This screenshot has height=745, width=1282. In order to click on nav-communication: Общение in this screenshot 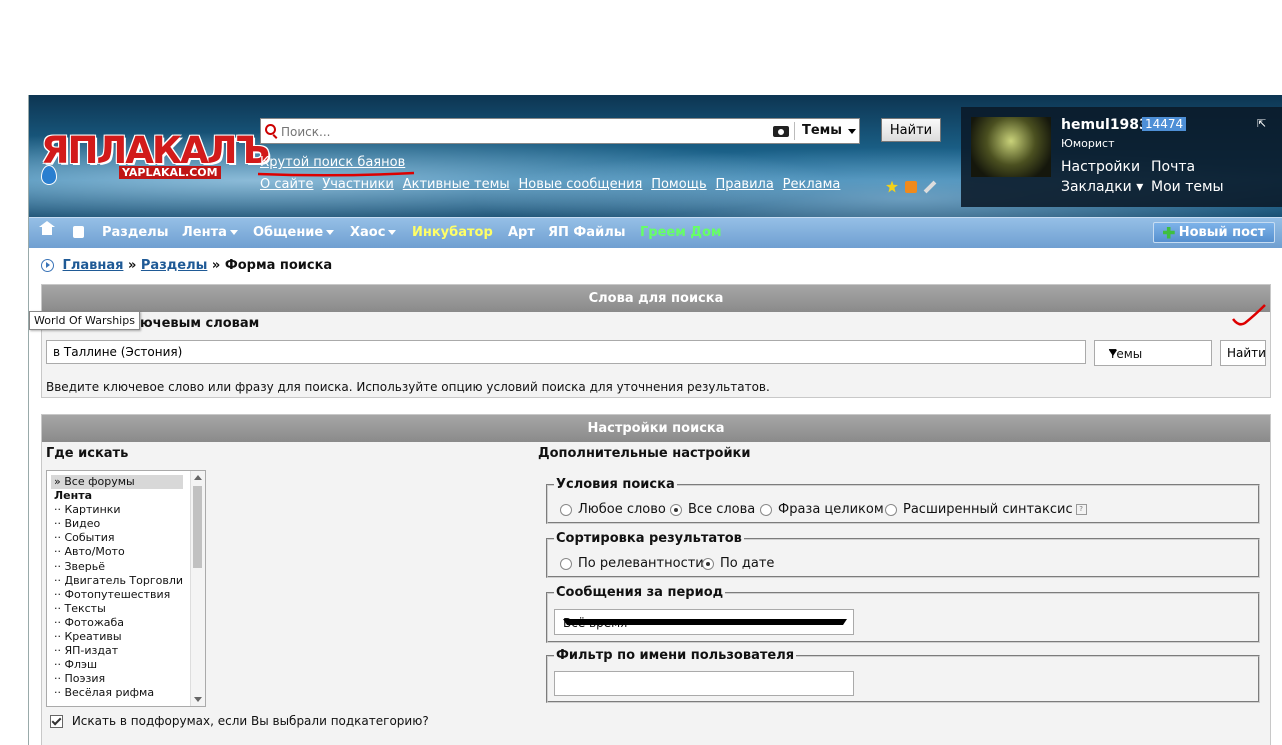, I will do `click(294, 232)`.